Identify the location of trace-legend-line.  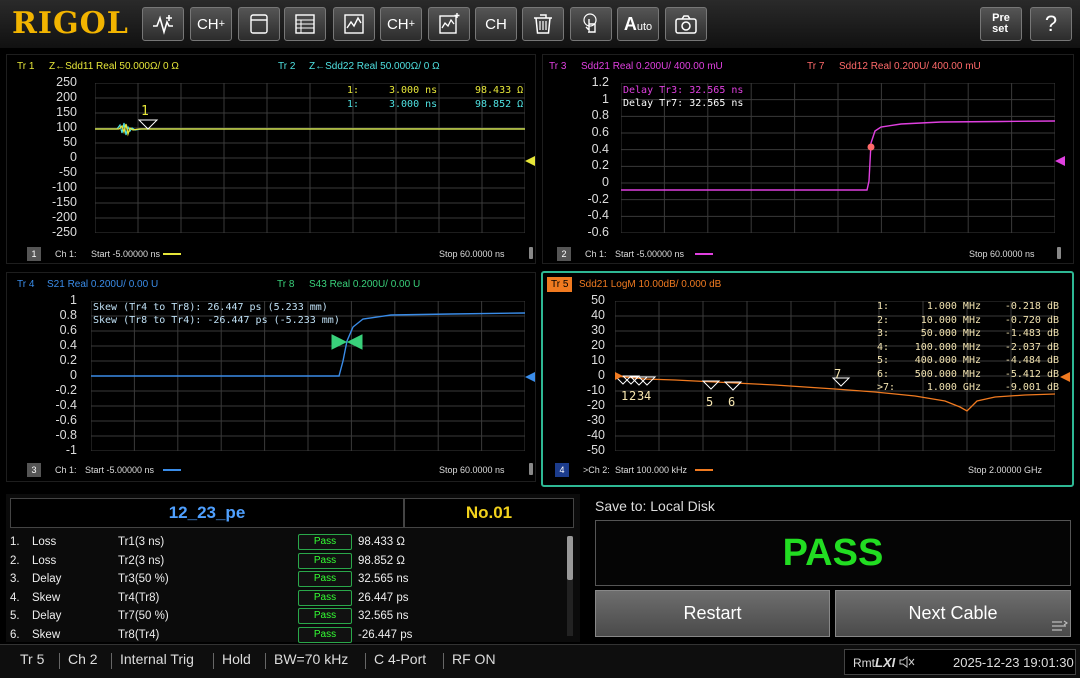
(704, 254).